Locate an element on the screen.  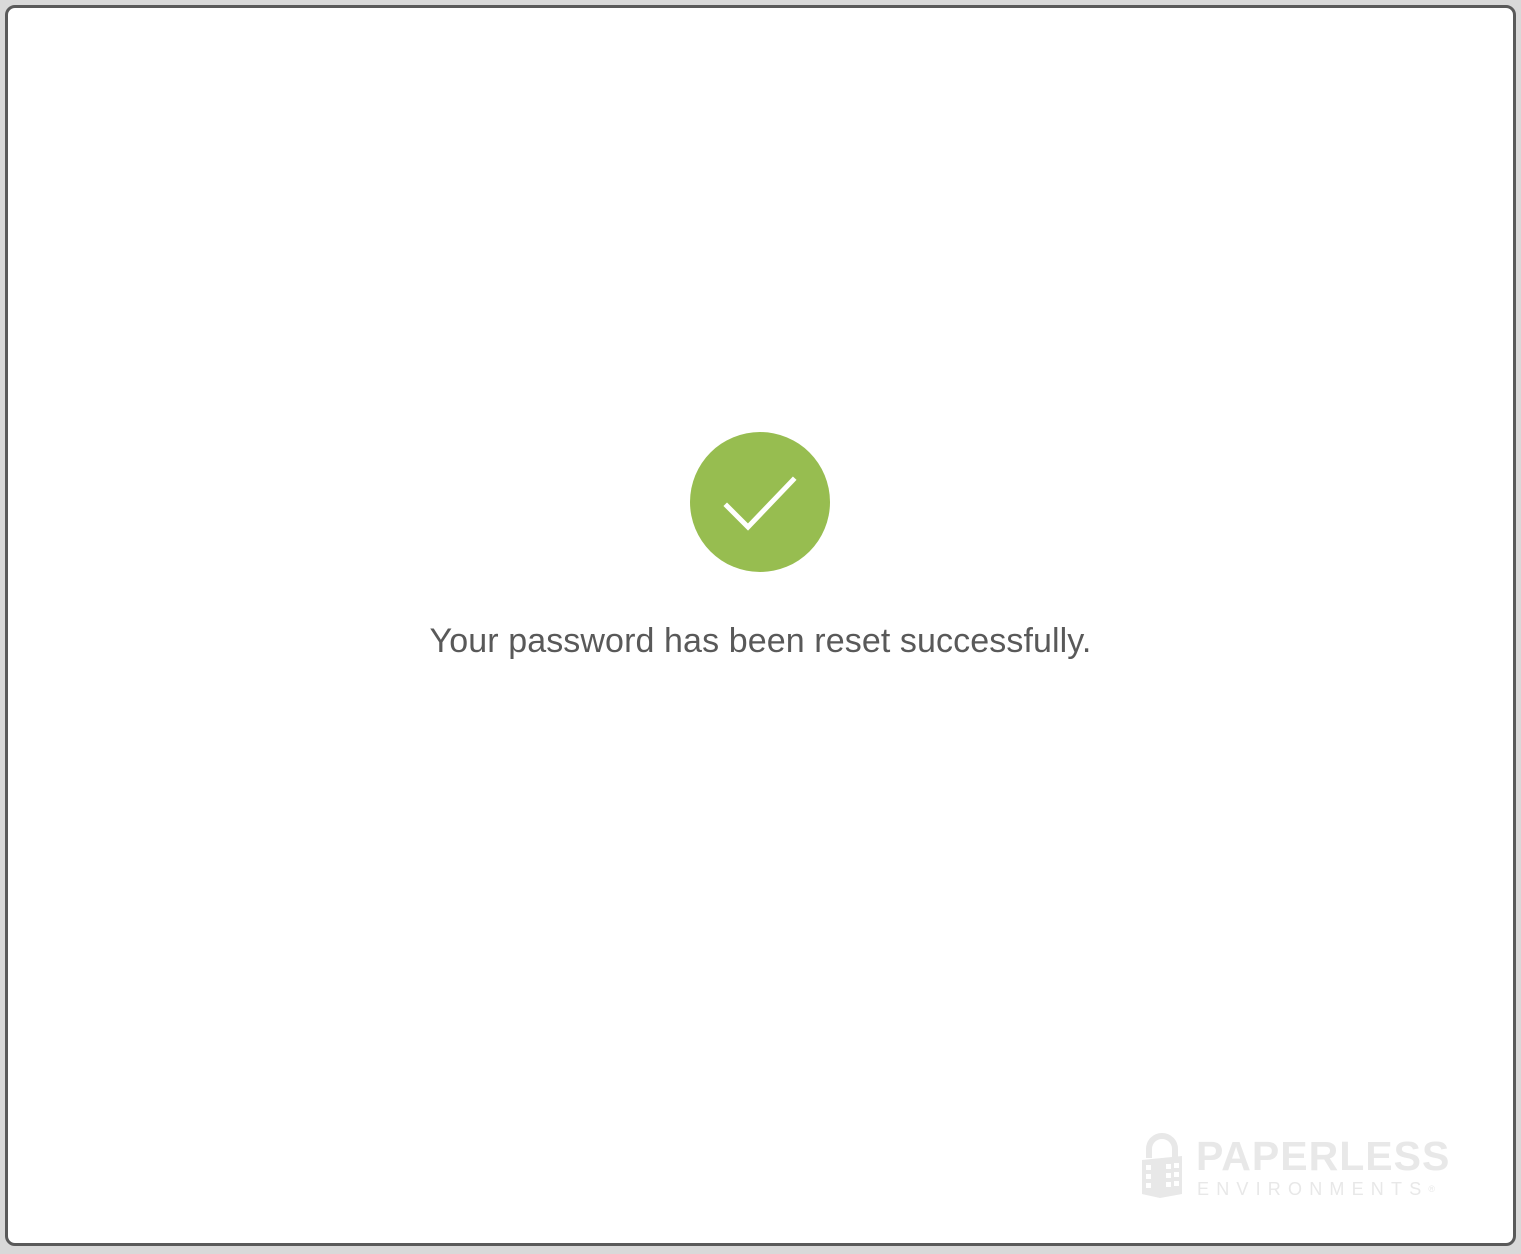
padlock-building-icon is located at coordinates (1162, 1165).